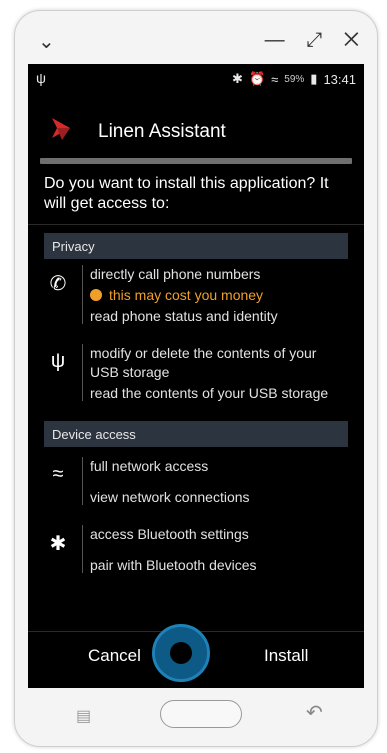  I want to click on app-name: Linen Assistant, so click(162, 131).